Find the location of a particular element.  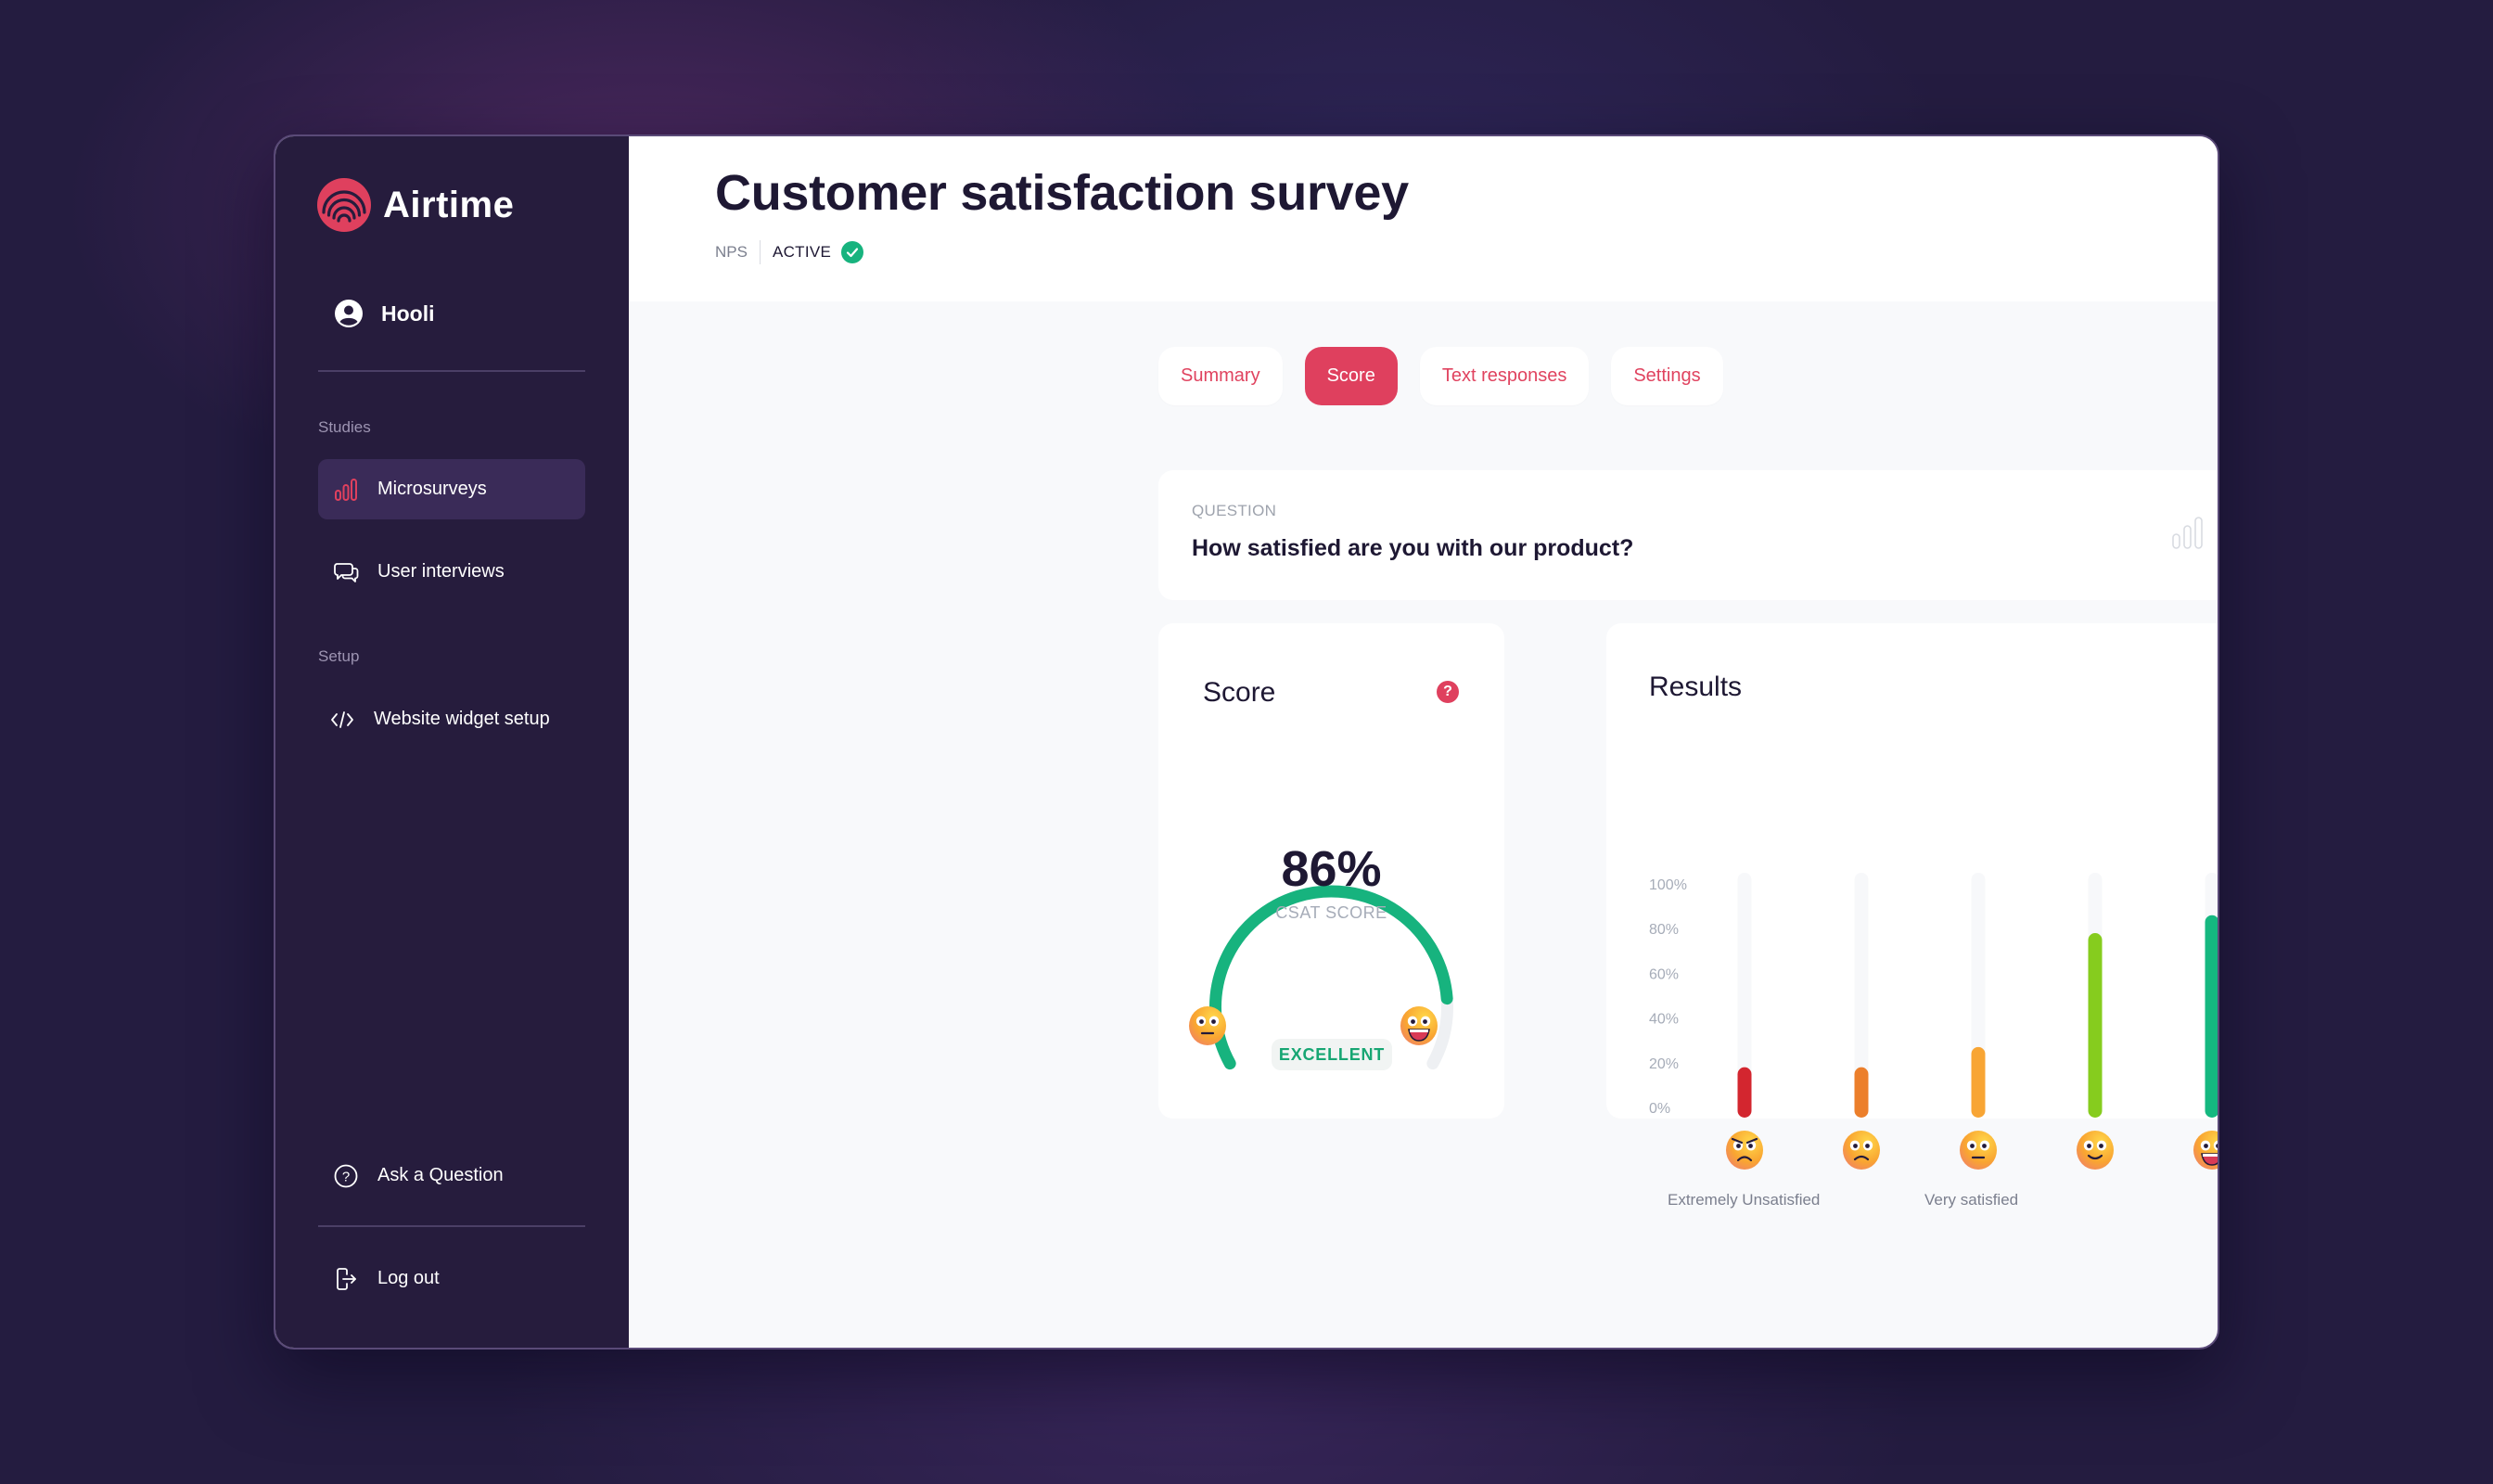

tab-settings: Settings is located at coordinates (1667, 376).